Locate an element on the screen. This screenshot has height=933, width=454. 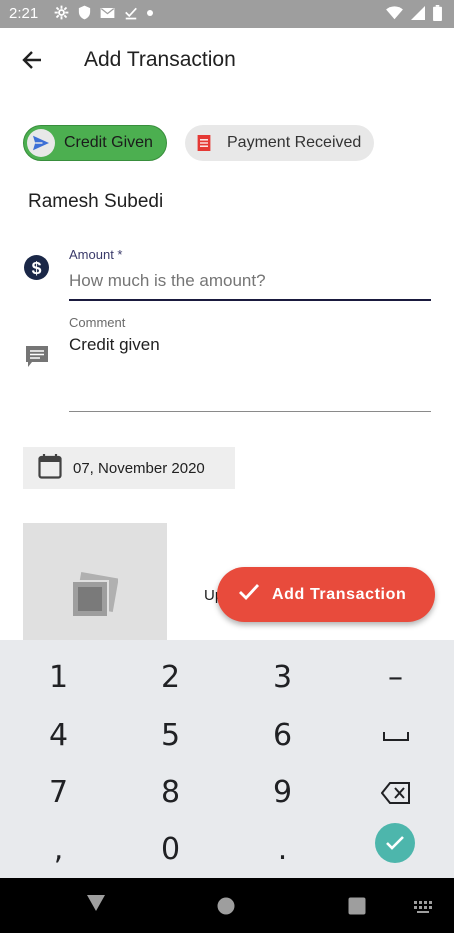
key-space is located at coordinates (395, 735).